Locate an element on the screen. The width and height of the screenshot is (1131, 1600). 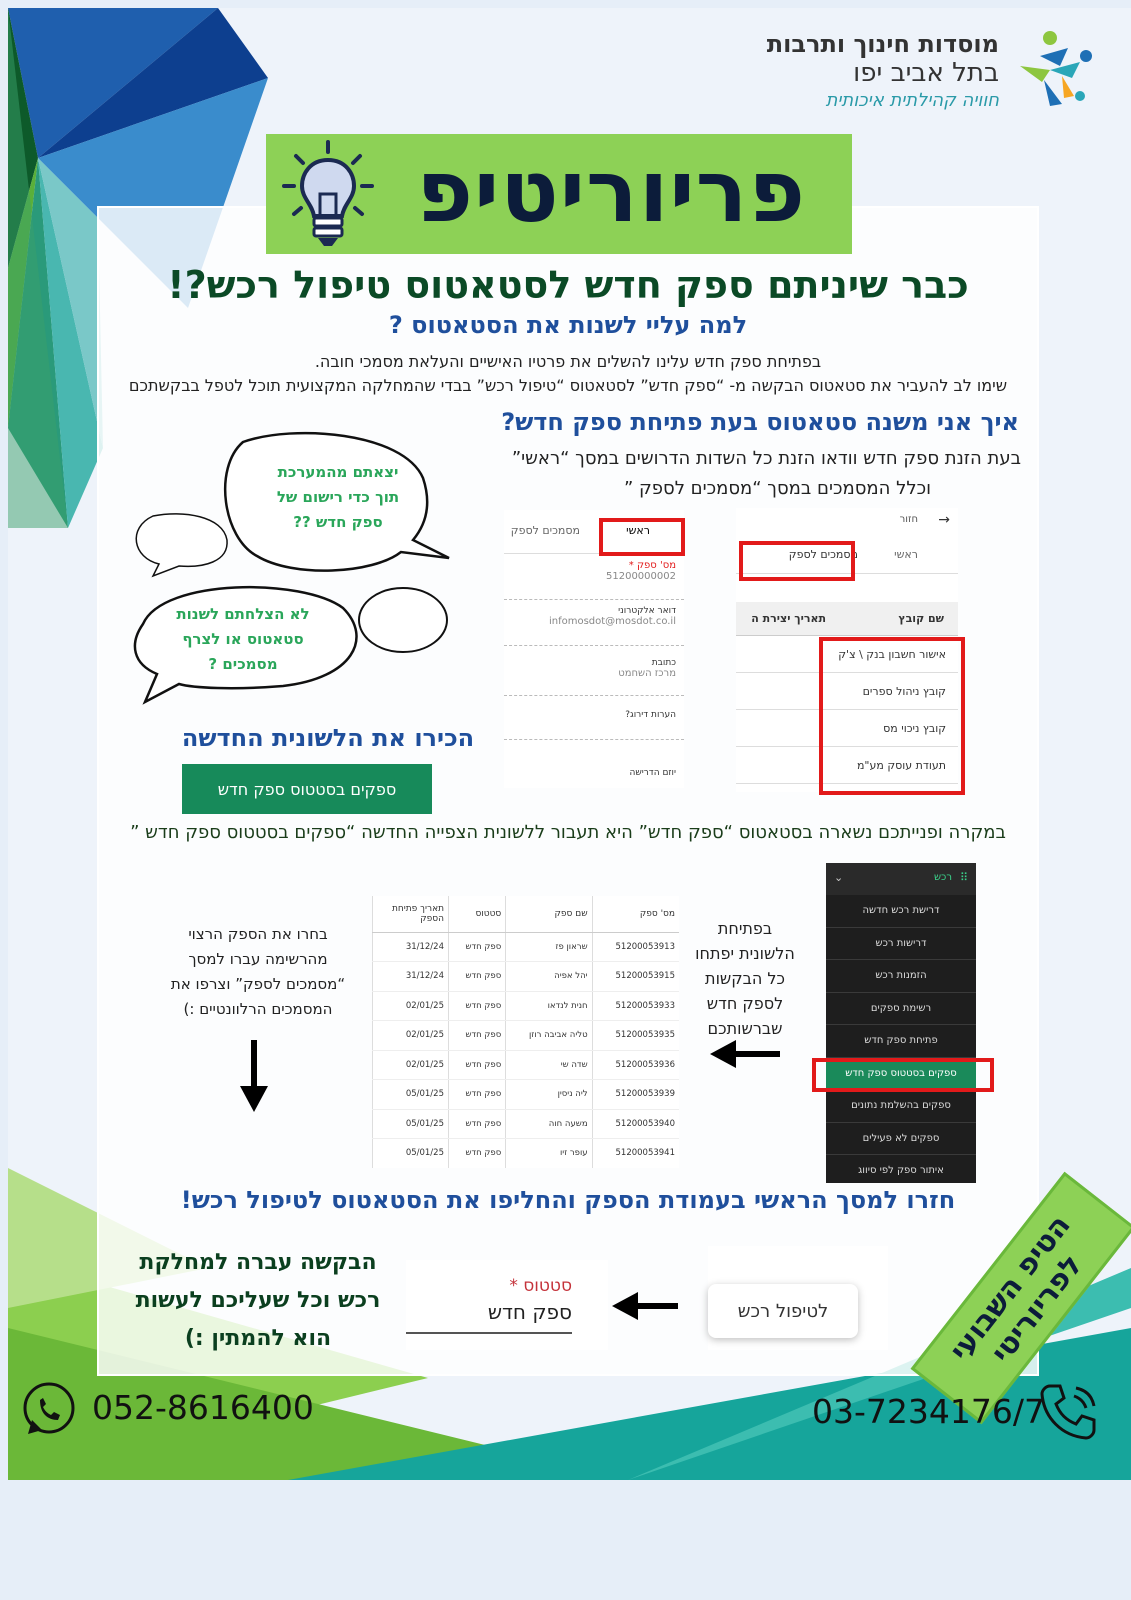
bubble-text-2: לא הצלחתם לשנות סטאטוס או לצרף מסמכים ? is located at coordinates (243, 639).